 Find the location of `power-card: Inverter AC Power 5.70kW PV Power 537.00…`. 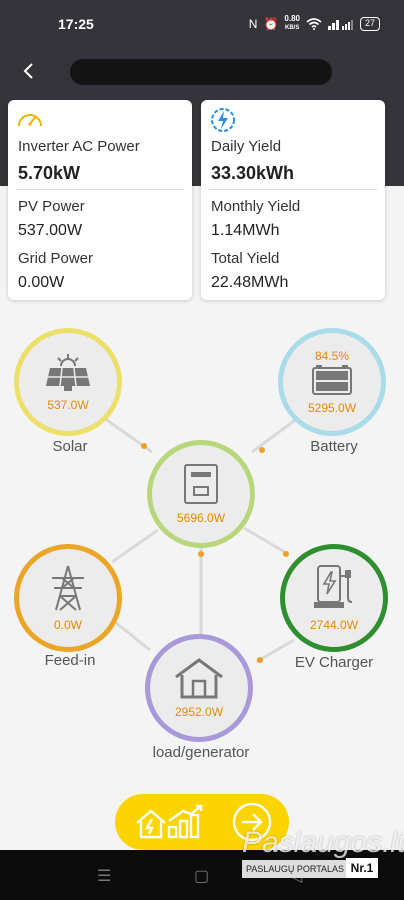

power-card: Inverter AC Power 5.70kW PV Power 537.00… is located at coordinates (100, 200).